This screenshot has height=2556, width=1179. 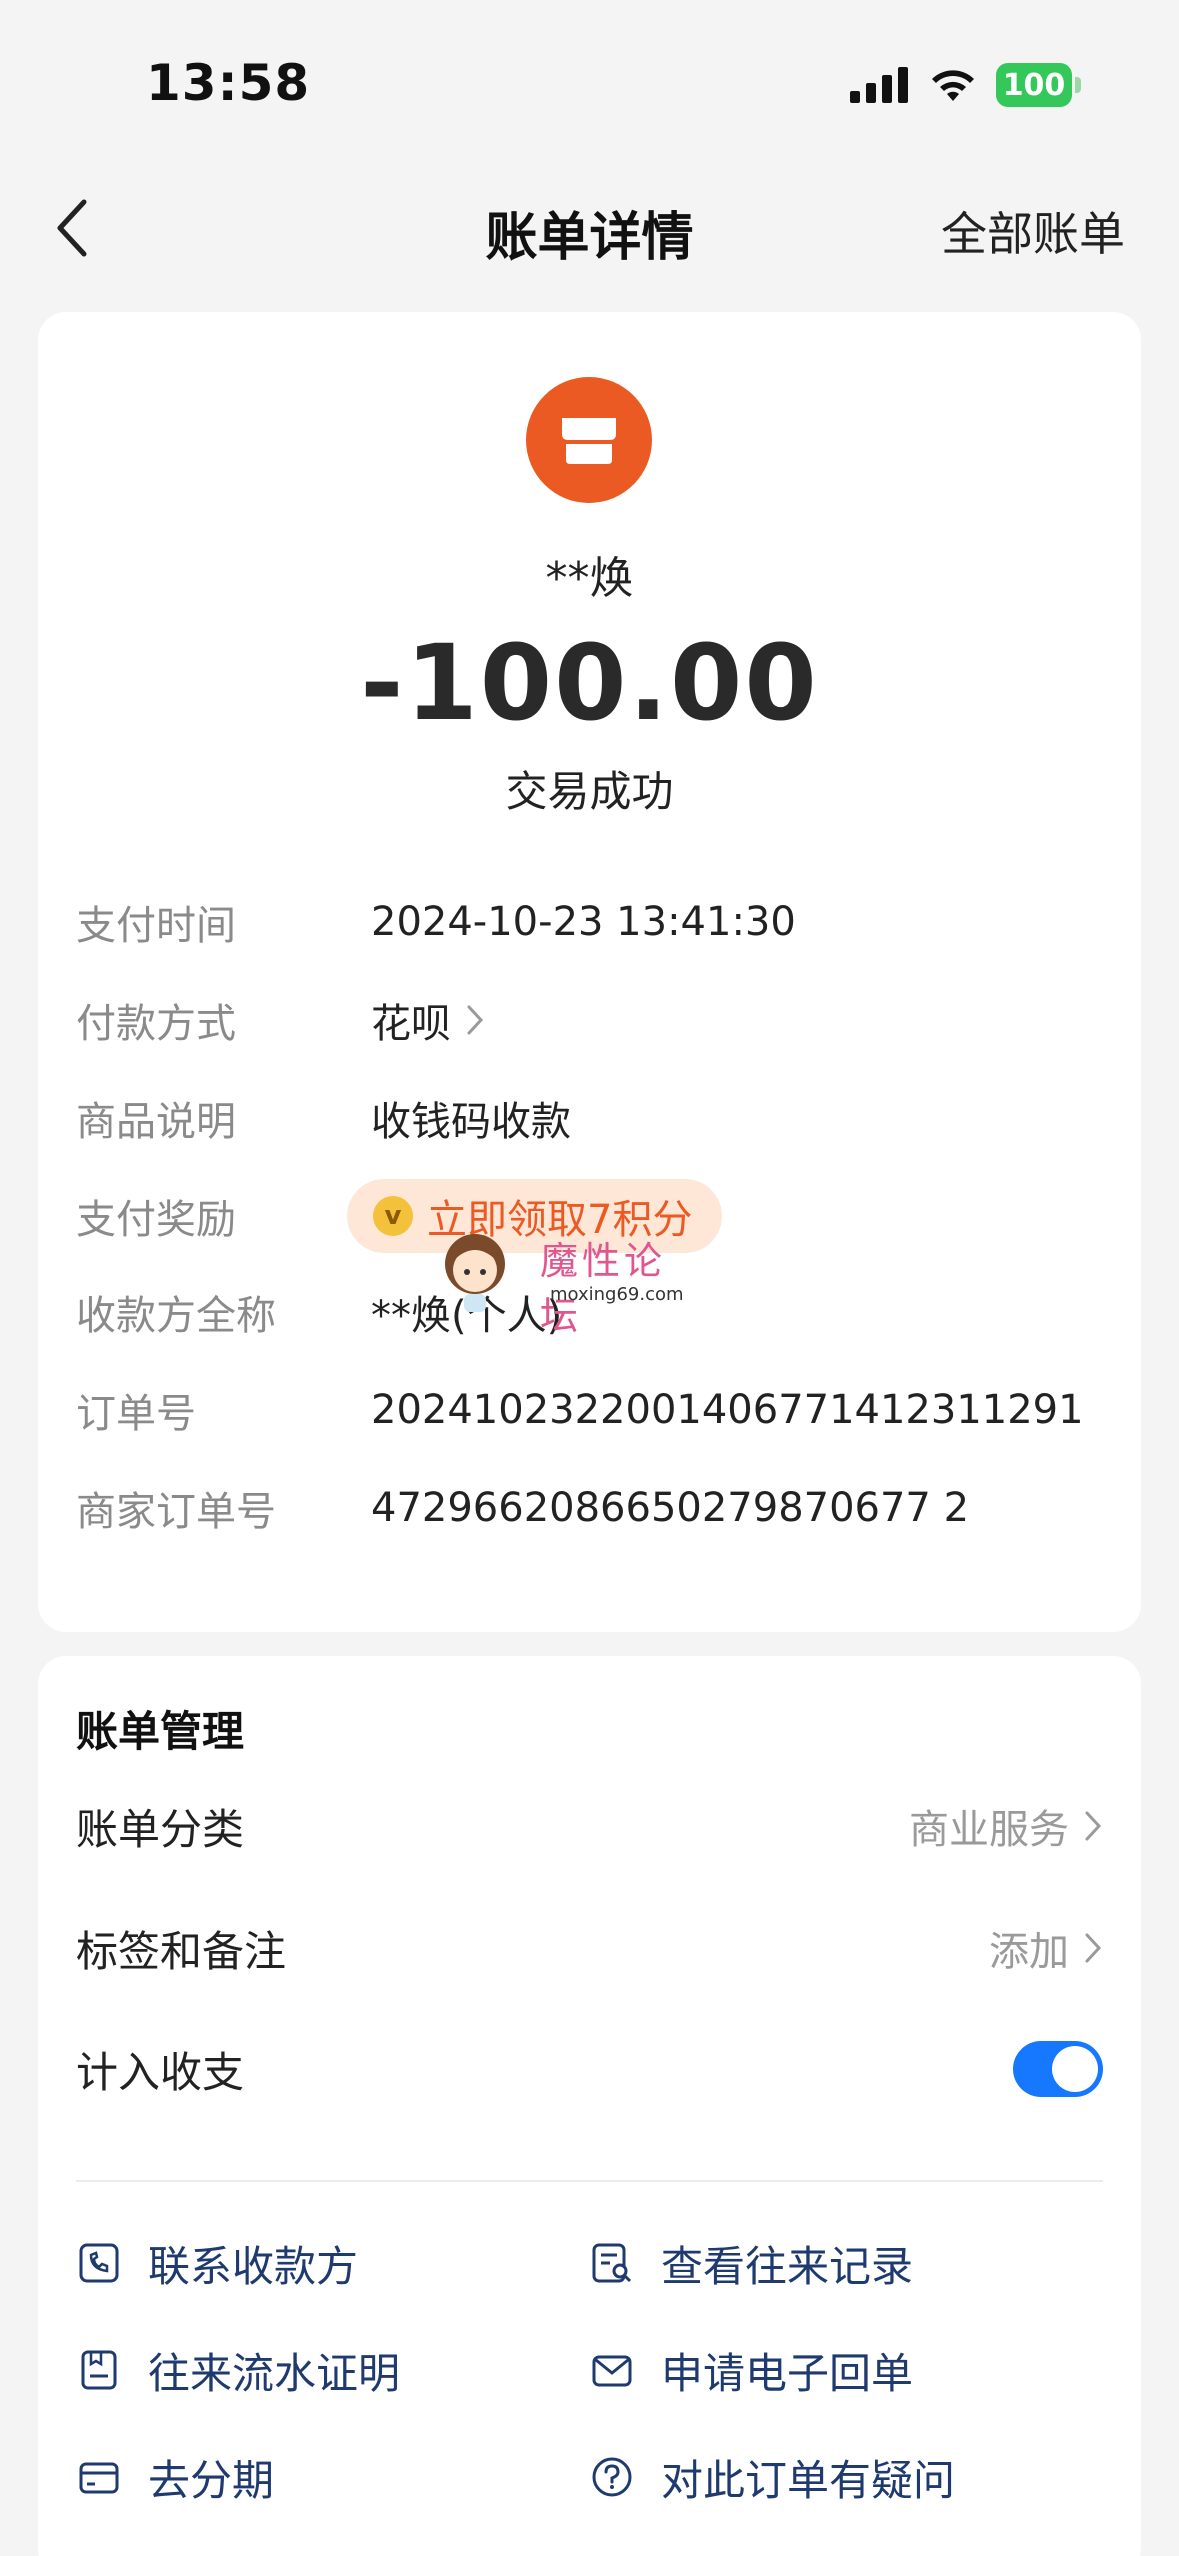 I want to click on detail-row-product: 商品说明 收钱码收款, so click(x=589, y=1118).